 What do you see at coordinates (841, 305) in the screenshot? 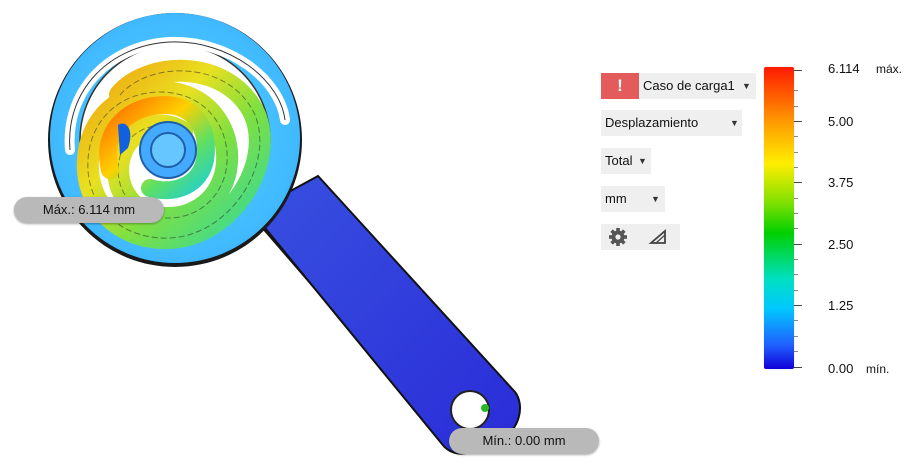
I see `legend-tick-label: 1.25` at bounding box center [841, 305].